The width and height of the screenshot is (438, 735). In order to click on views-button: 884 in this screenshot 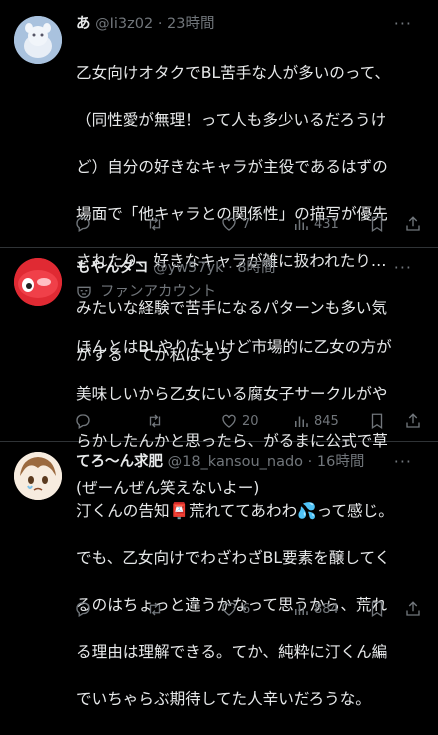, I will do `click(315, 609)`.